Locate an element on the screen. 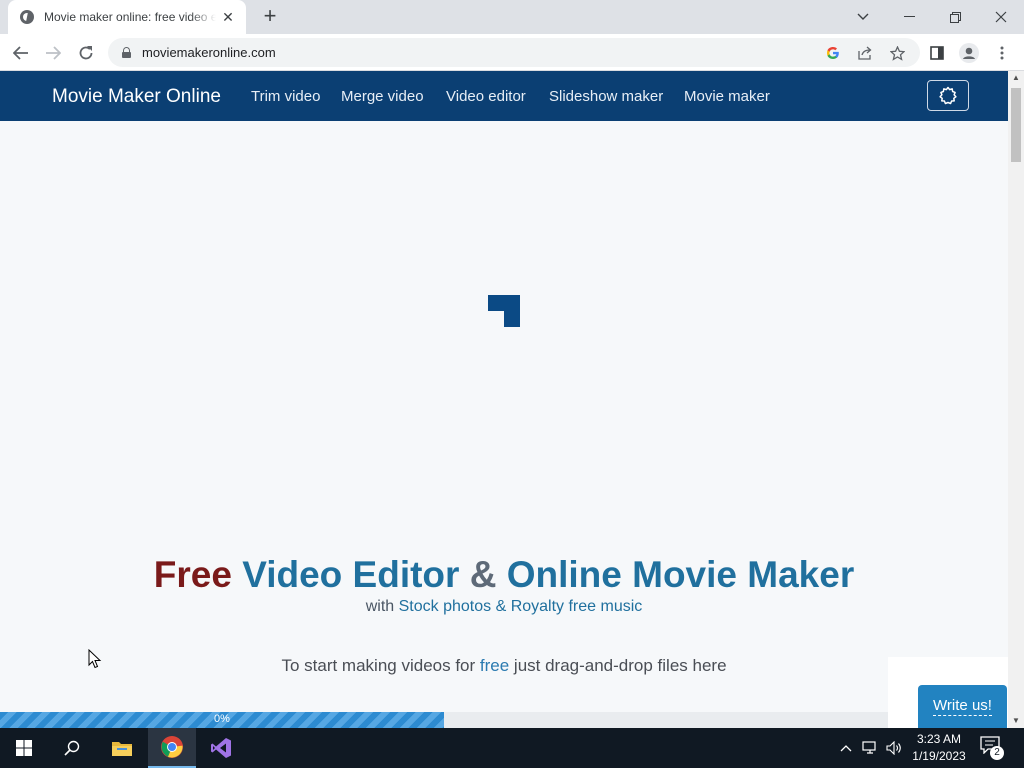 Image resolution: width=1024 pixels, height=768 pixels. chrome-icon is located at coordinates (172, 747).